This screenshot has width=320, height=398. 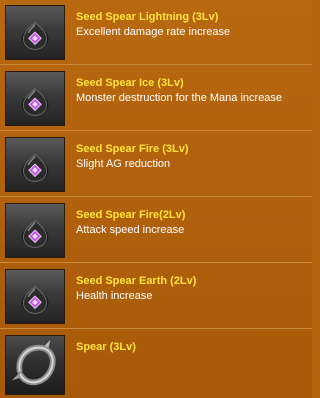 I want to click on item-title: Spear (3Lv), so click(x=106, y=347).